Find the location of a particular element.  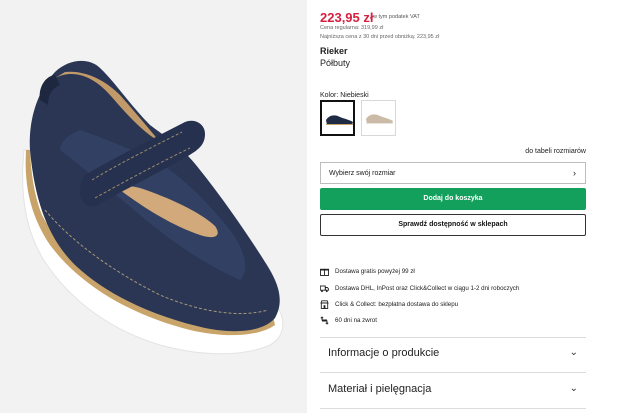

price-vat-note: w tym podatek VAT is located at coordinates (396, 17).